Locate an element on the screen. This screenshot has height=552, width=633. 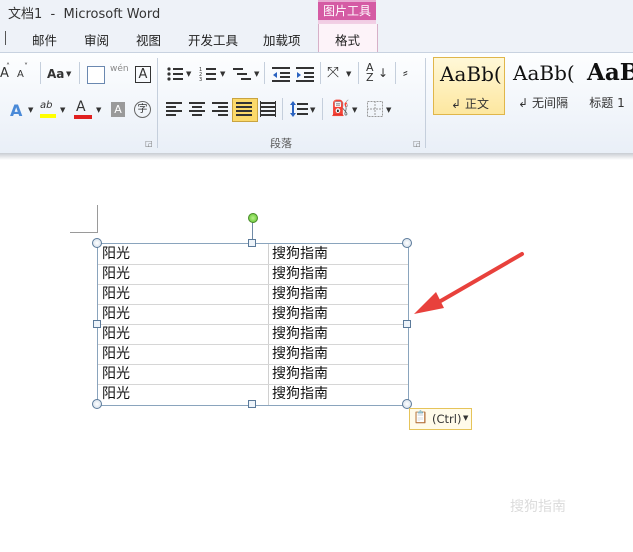
font-dialog-launcher-icon: ◲ is located at coordinates (149, 143).